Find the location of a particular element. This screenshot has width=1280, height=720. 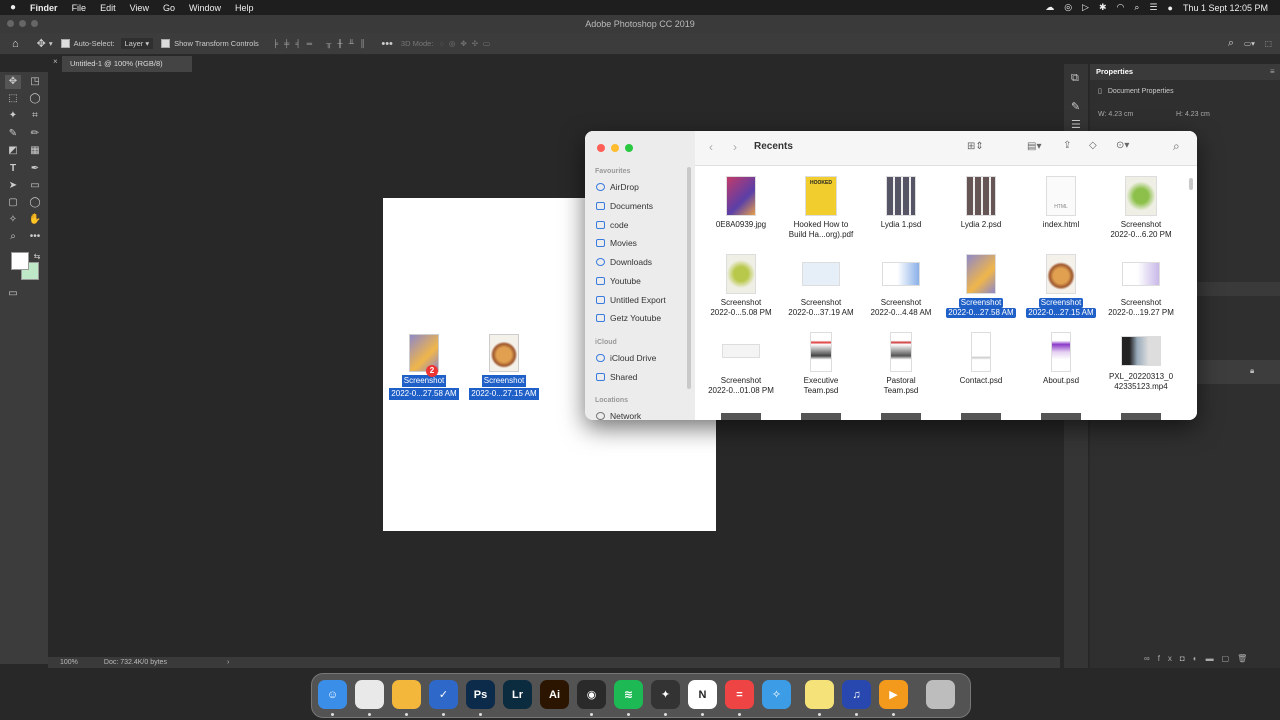

todo-icon: ✓ is located at coordinates (443, 694).